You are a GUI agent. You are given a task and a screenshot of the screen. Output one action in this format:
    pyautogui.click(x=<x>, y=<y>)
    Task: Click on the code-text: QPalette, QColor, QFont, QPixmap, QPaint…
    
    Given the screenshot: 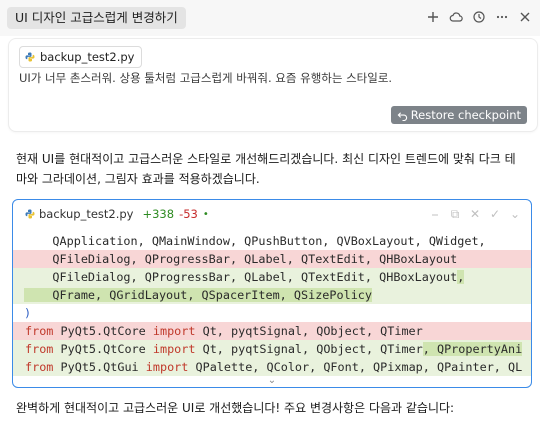 What is the action you would take?
    pyautogui.click(x=355, y=367)
    